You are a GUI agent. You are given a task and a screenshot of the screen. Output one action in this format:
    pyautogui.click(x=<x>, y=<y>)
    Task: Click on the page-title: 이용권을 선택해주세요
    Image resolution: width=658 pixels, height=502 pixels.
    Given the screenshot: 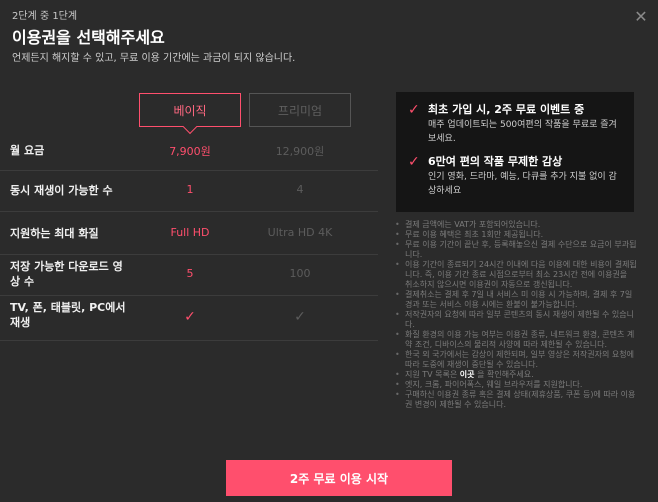 What is the action you would take?
    pyautogui.click(x=88, y=37)
    